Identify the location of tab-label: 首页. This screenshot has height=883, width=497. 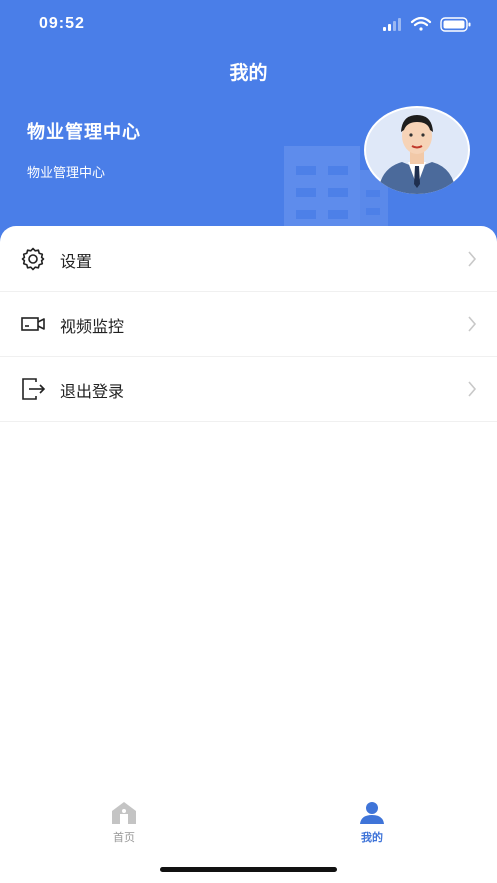
(124, 837).